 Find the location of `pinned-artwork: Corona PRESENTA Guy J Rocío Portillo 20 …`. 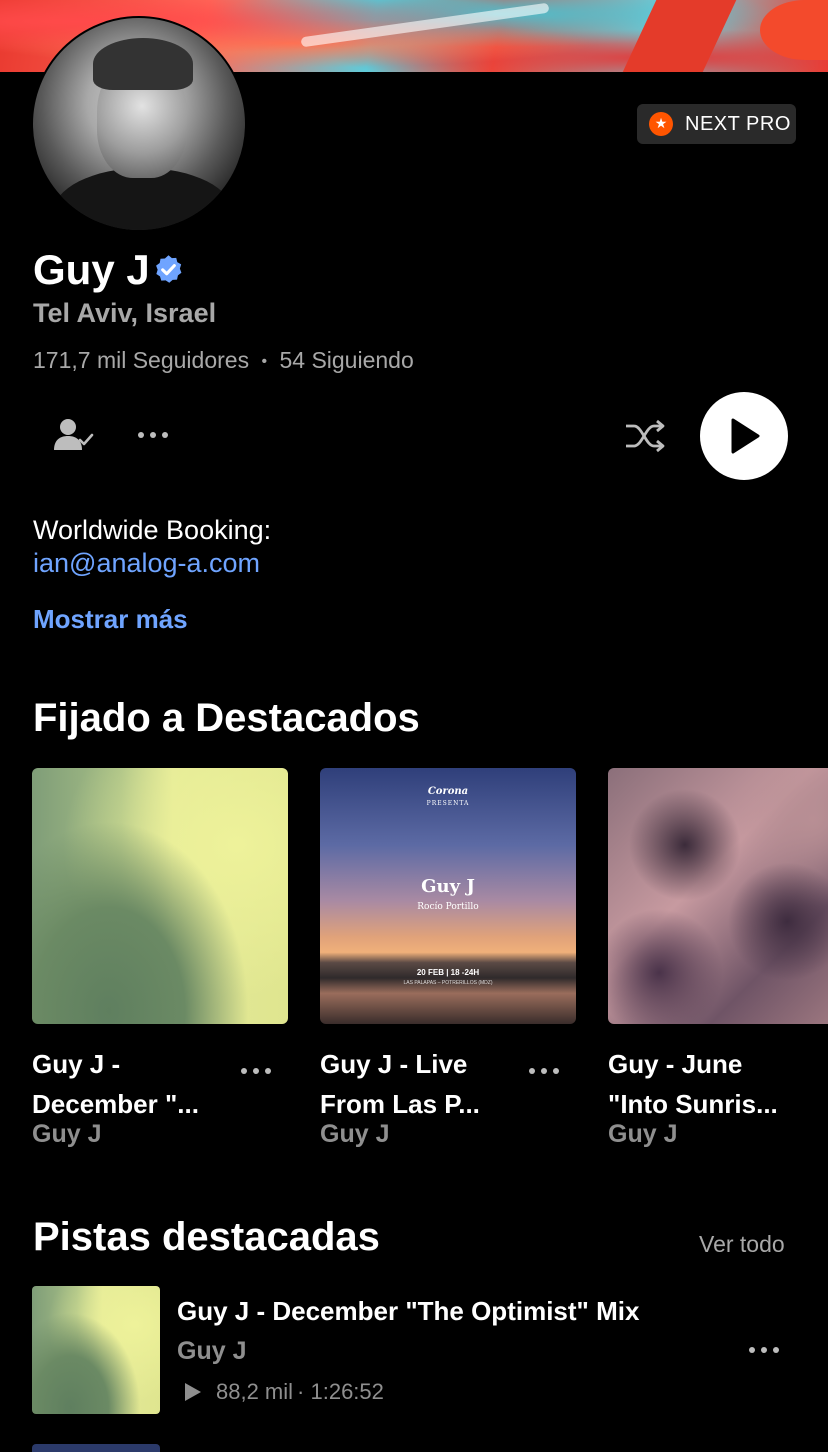

pinned-artwork: Corona PRESENTA Guy J Rocío Portillo 20 … is located at coordinates (448, 896).